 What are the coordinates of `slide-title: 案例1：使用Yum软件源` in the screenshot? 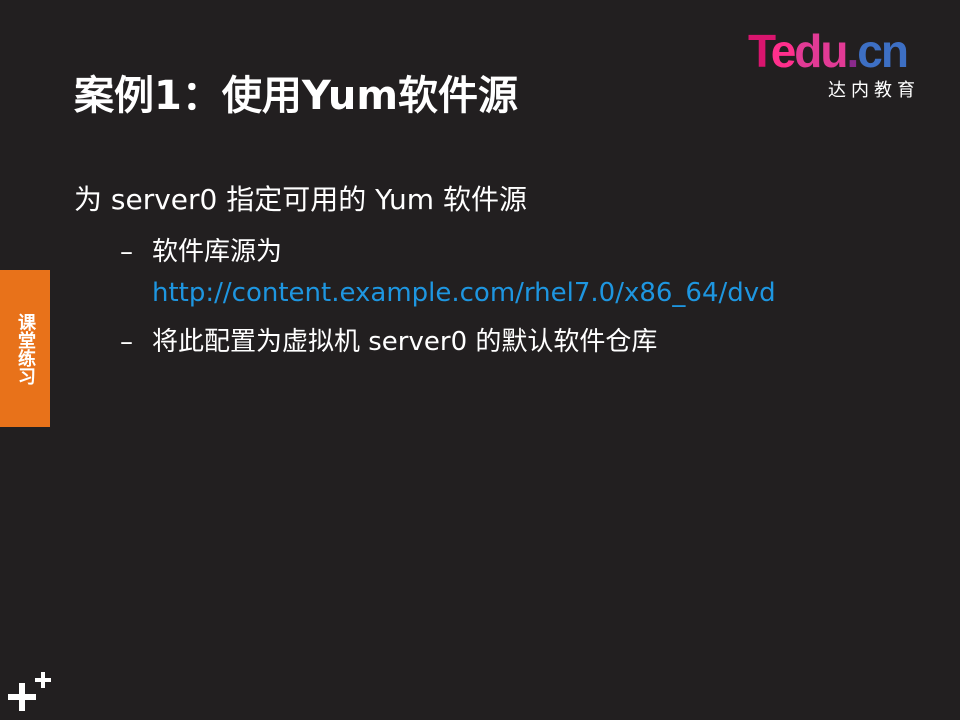 It's located at (296, 96).